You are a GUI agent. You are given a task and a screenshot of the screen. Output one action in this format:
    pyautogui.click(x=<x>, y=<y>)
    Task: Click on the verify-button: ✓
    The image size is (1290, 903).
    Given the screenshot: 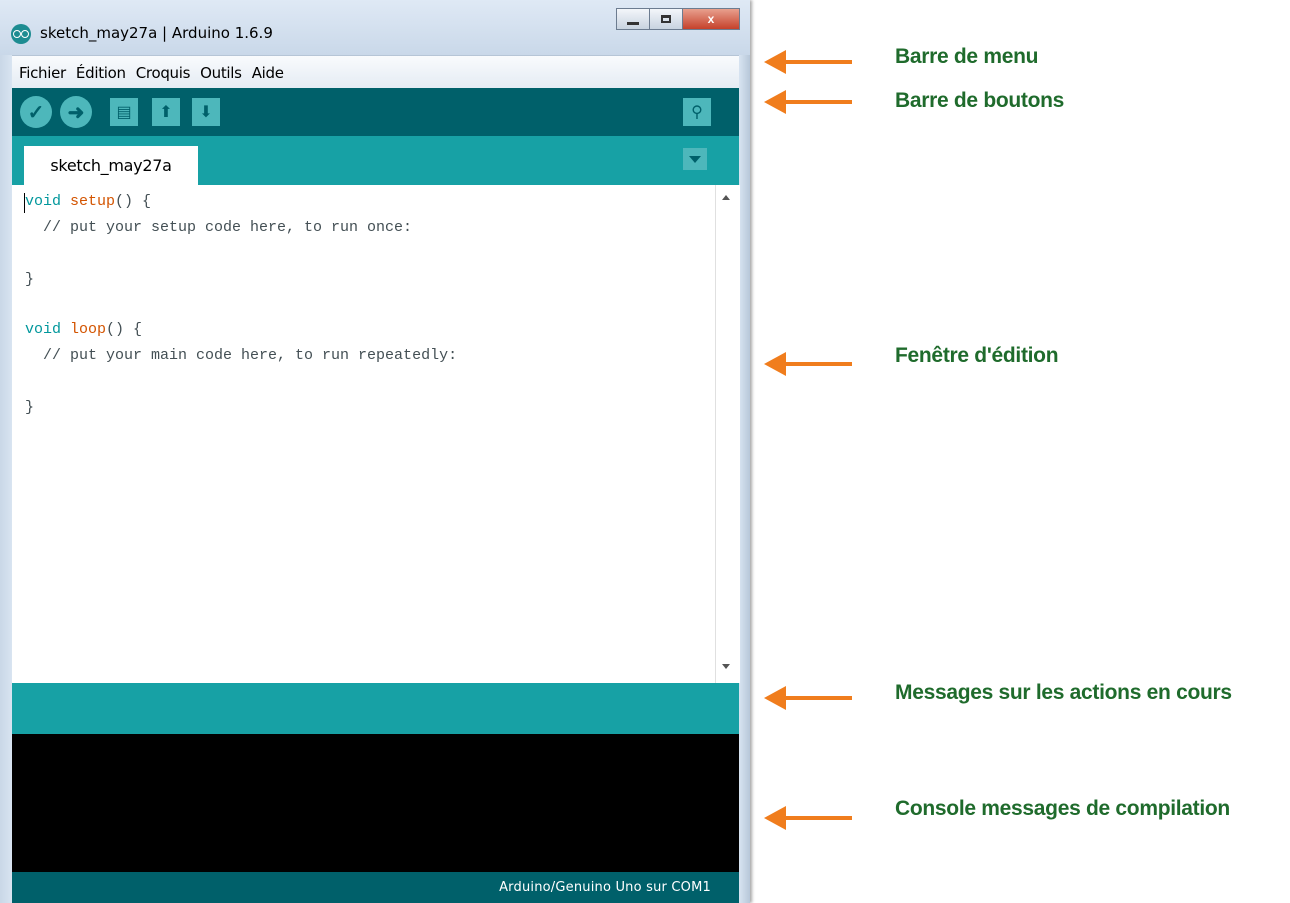 What is the action you would take?
    pyautogui.click(x=36, y=112)
    